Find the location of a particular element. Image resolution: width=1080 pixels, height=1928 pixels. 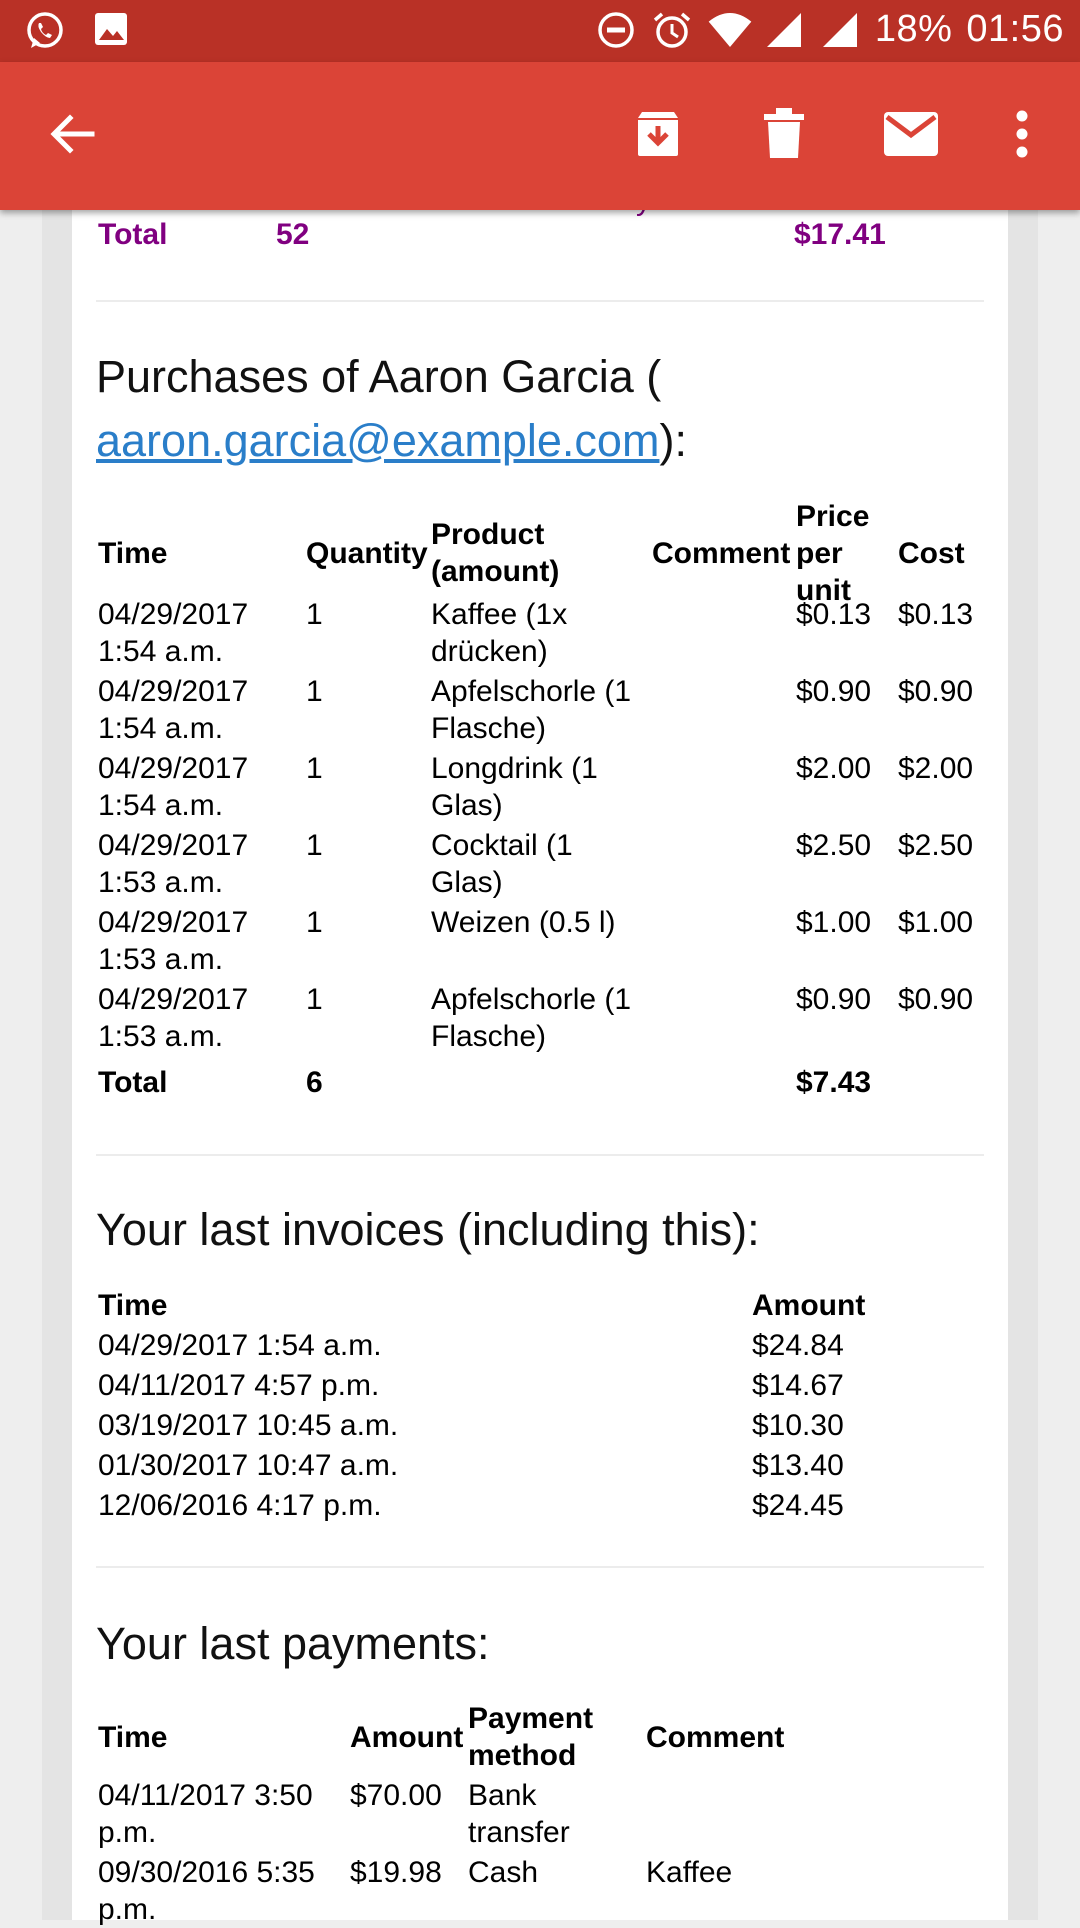

invoice-time: 04/29/2017 1:54 a.m. is located at coordinates (240, 1345).